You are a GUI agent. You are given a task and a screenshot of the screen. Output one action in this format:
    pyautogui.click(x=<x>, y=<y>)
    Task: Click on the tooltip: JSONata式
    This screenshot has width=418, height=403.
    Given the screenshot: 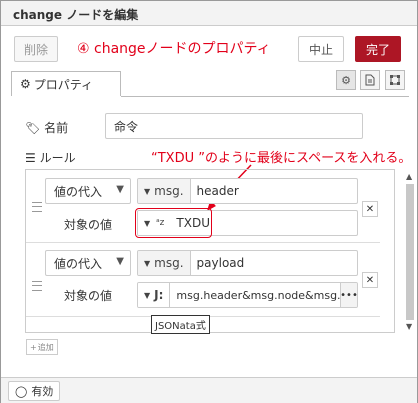 What is the action you would take?
    pyautogui.click(x=180, y=324)
    